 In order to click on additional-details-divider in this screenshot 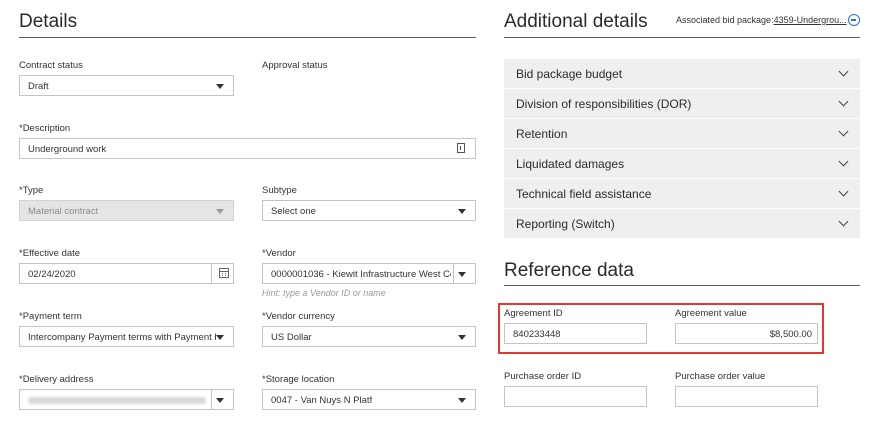, I will do `click(682, 37)`.